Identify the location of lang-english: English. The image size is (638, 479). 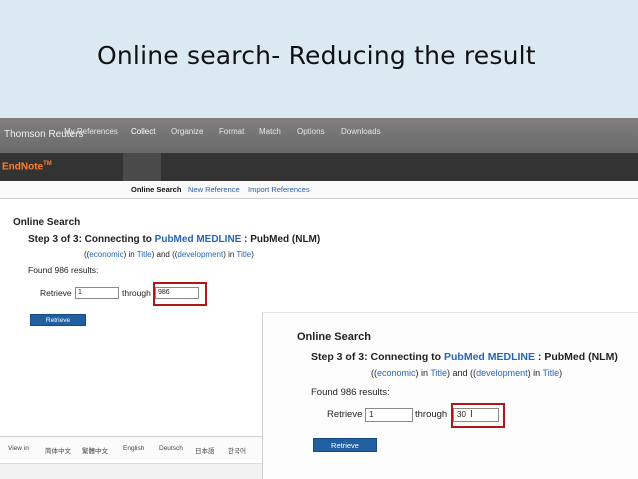
(133, 448).